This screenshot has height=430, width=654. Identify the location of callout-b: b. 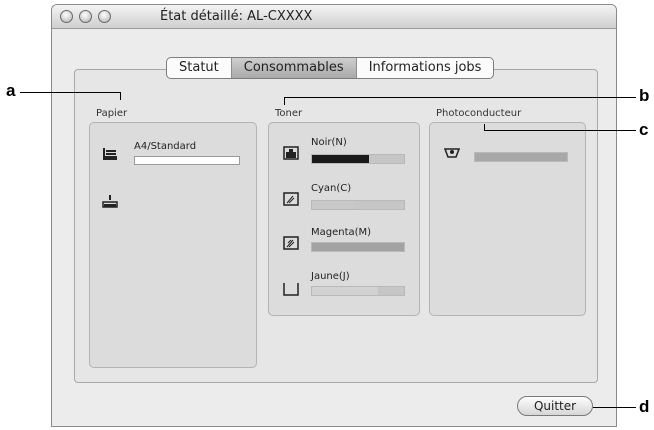
(644, 95).